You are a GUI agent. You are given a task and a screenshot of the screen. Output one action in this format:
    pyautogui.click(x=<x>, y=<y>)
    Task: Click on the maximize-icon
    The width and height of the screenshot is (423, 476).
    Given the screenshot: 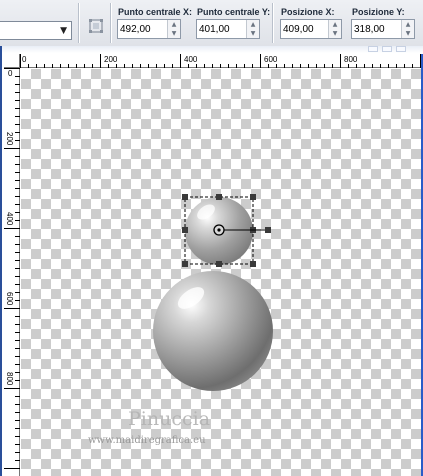 What is the action you would take?
    pyautogui.click(x=387, y=49)
    